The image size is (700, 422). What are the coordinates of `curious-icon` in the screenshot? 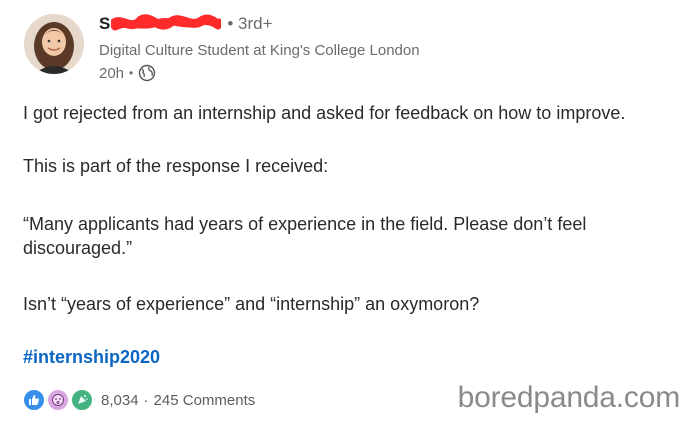 It's located at (58, 400).